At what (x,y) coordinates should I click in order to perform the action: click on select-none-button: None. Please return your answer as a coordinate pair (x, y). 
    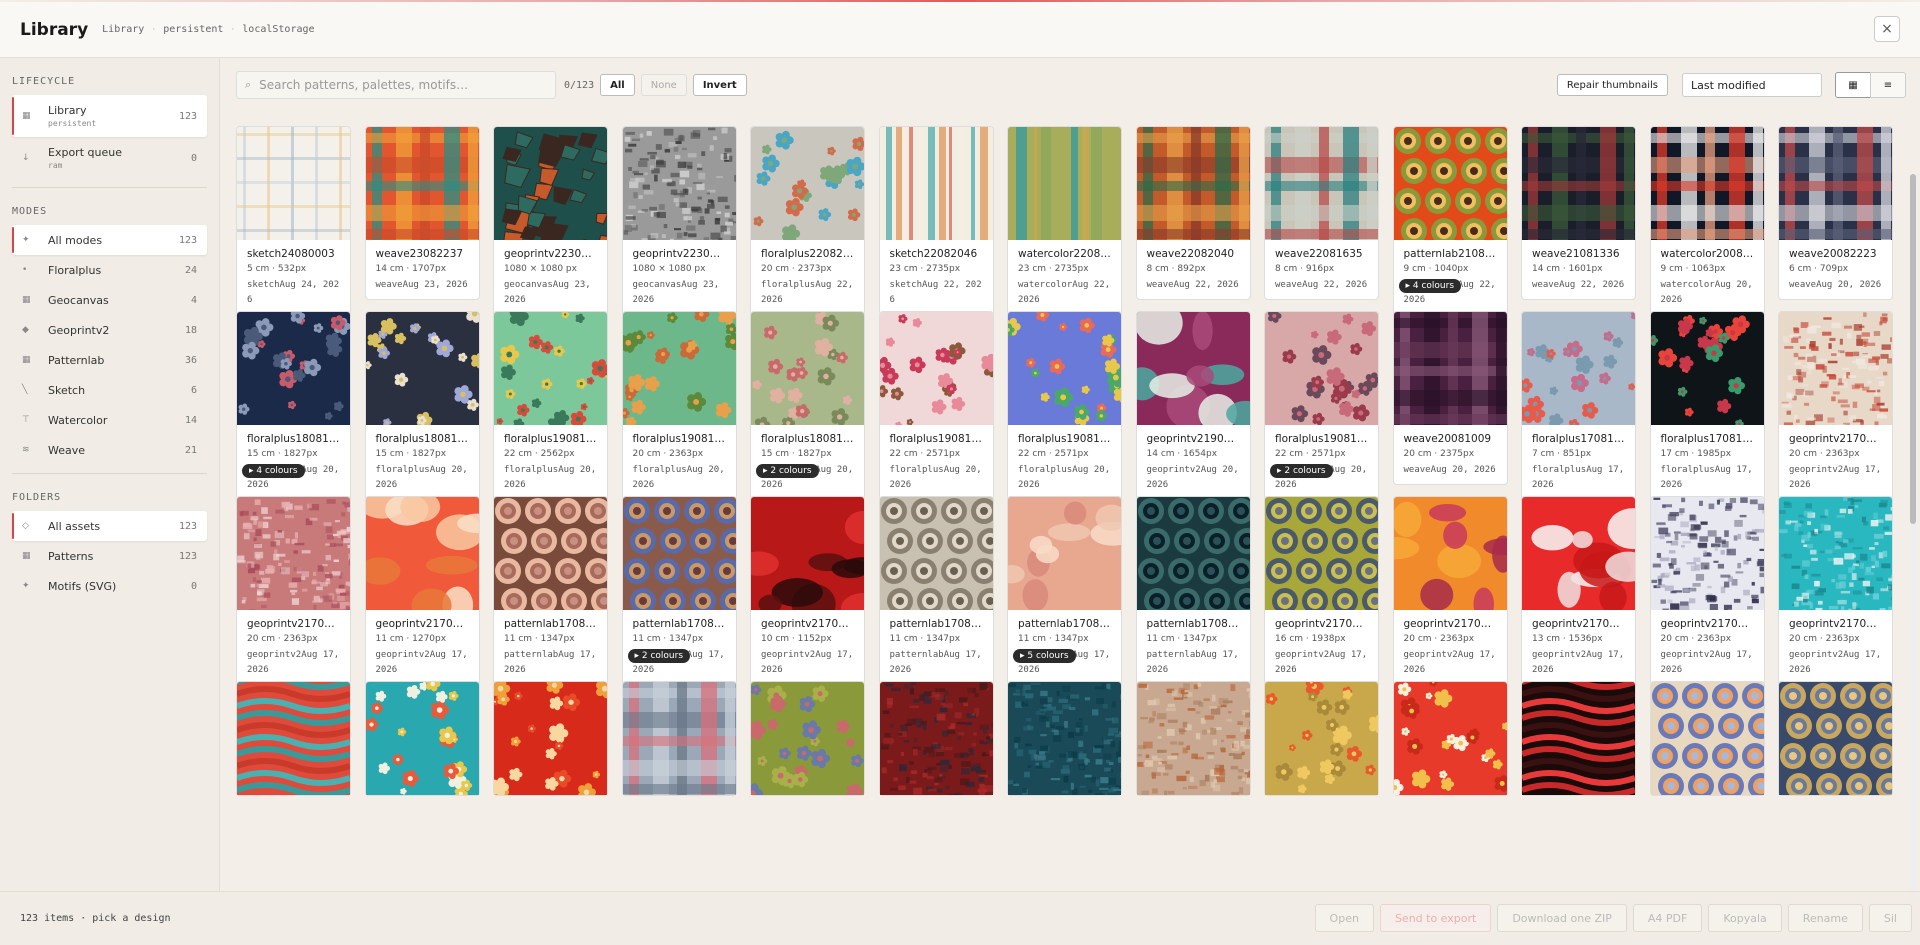
    Looking at the image, I should click on (663, 85).